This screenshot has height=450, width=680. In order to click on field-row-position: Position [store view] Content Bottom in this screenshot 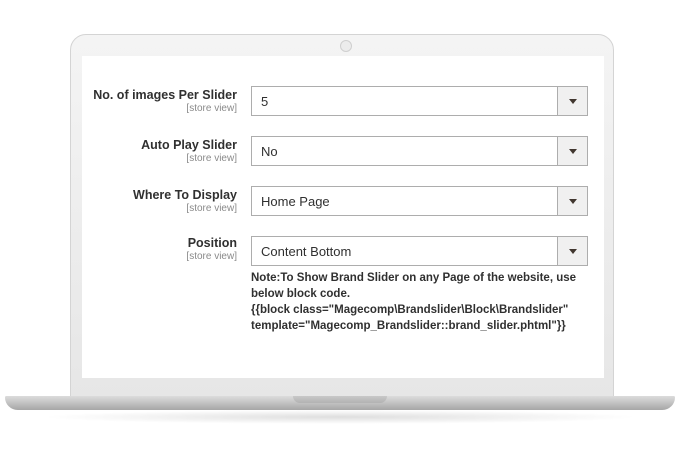, I will do `click(343, 251)`.